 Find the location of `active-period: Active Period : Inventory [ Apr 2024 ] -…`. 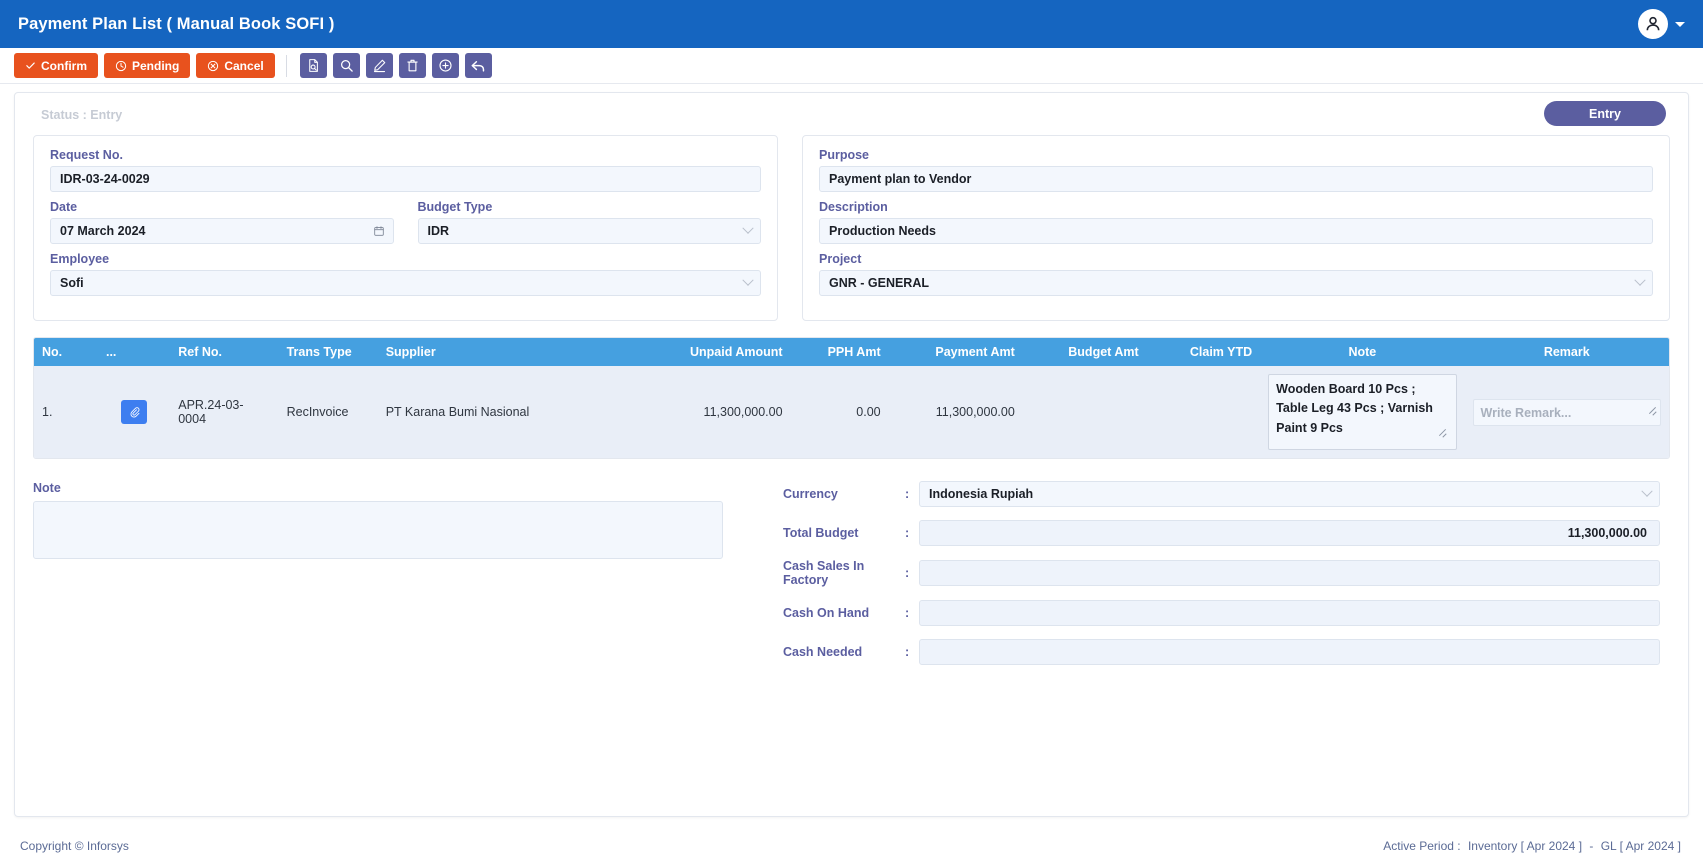

active-period: Active Period : Inventory [ Apr 2024 ] -… is located at coordinates (1532, 846).